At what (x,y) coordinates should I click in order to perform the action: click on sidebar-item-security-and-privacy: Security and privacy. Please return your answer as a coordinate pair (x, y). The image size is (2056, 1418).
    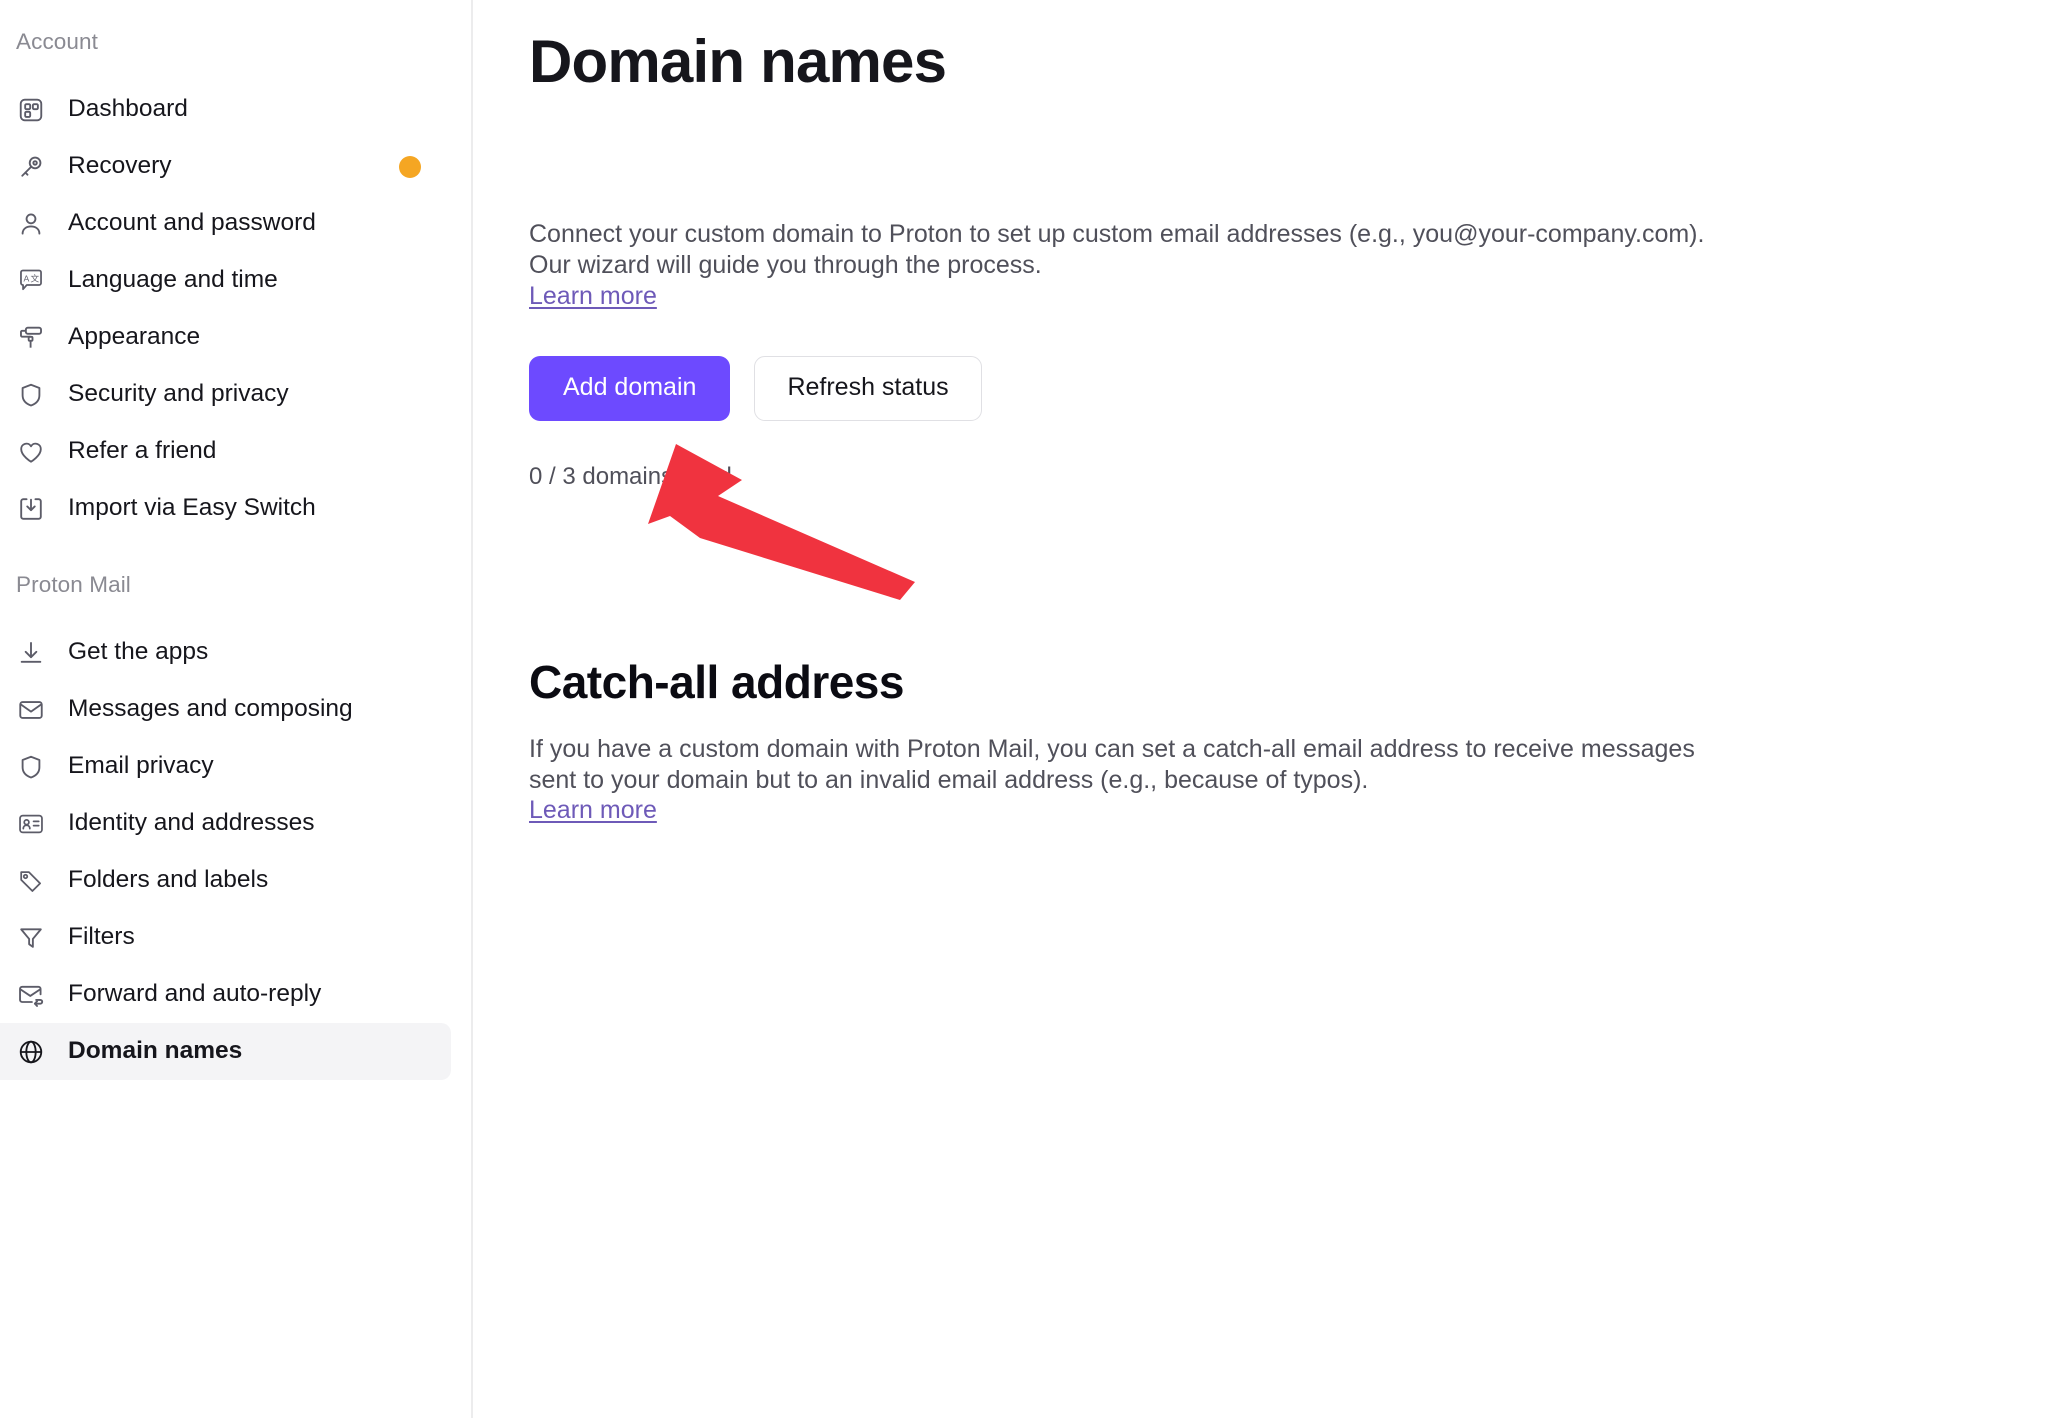
    Looking at the image, I should click on (225, 394).